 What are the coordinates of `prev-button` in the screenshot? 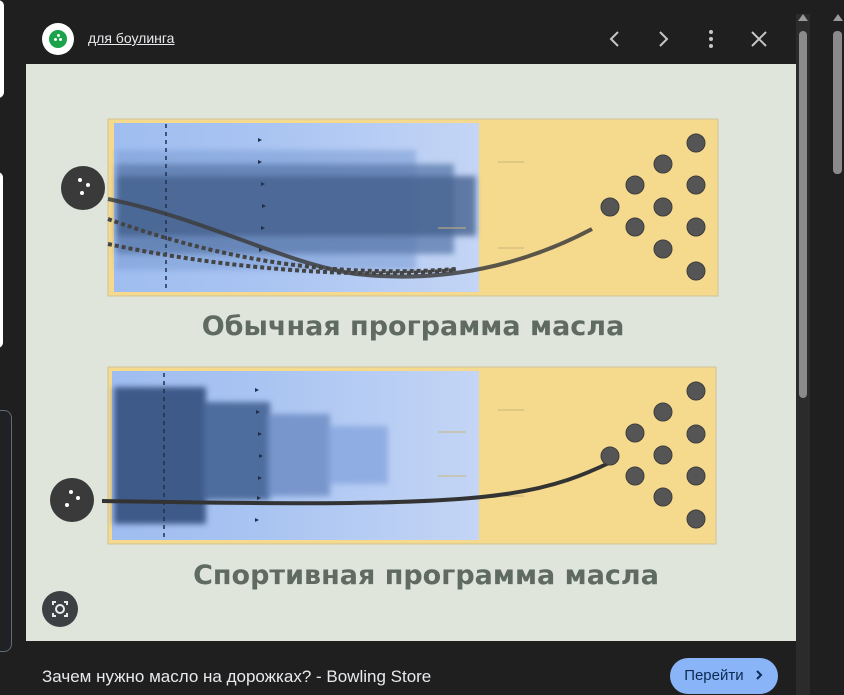 It's located at (615, 39).